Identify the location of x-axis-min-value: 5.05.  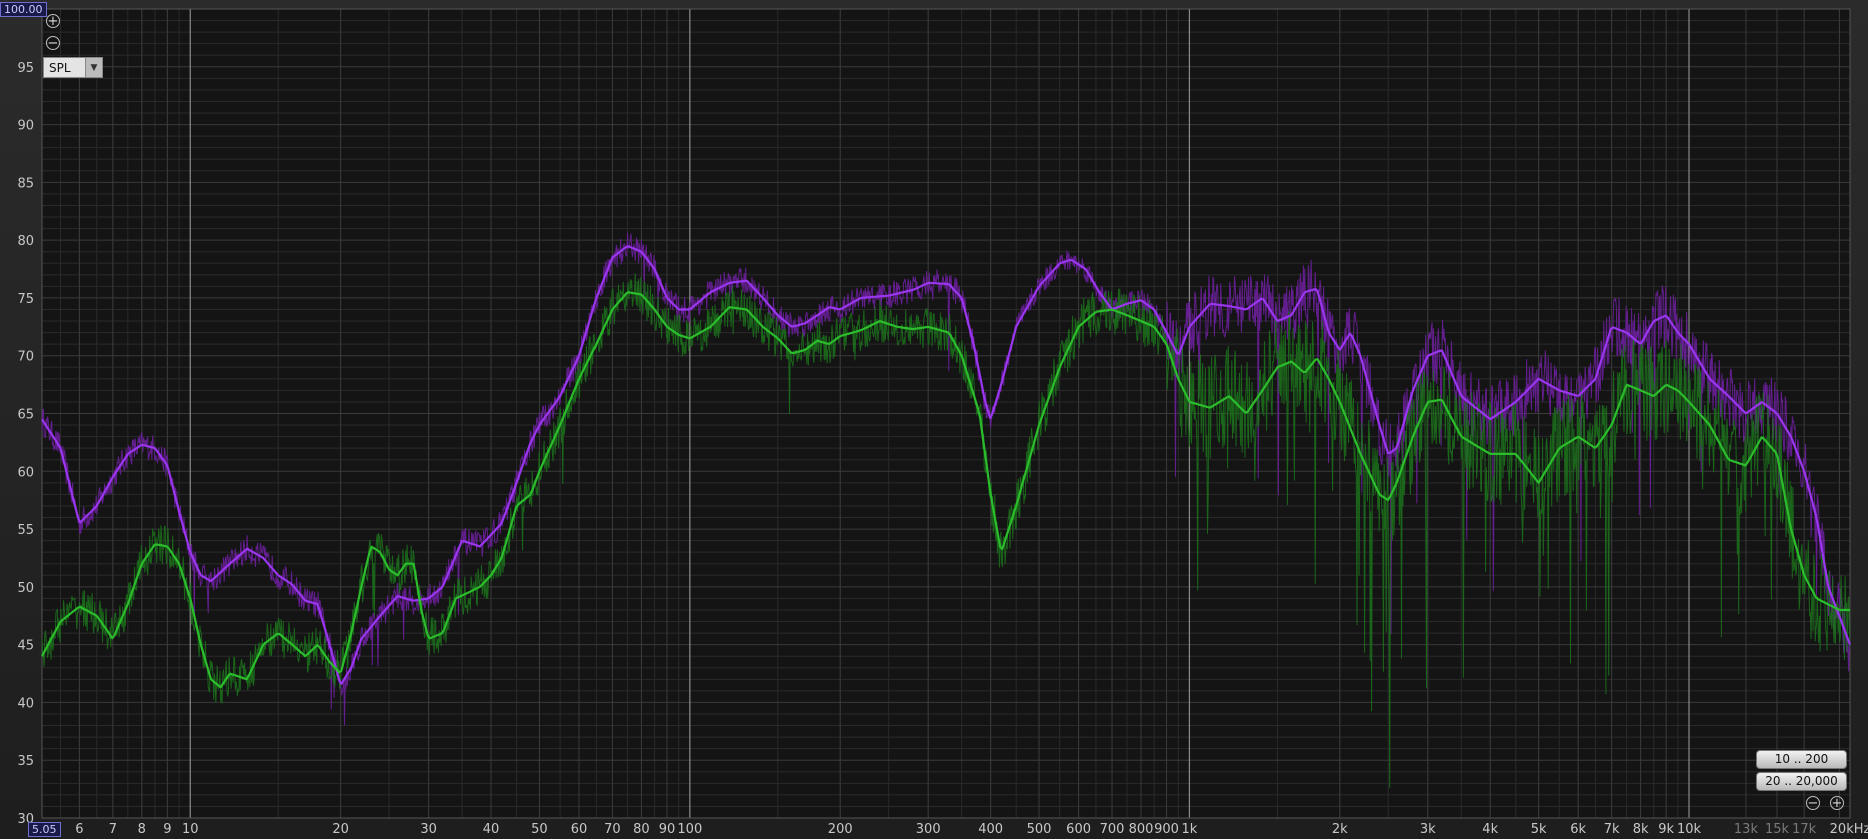
(44, 829).